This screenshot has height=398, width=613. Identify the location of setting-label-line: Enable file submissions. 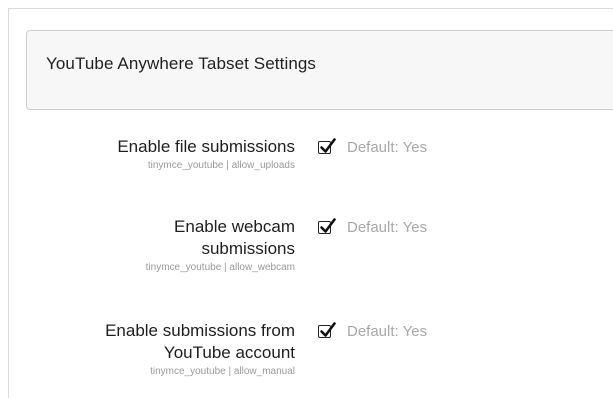
(206, 146).